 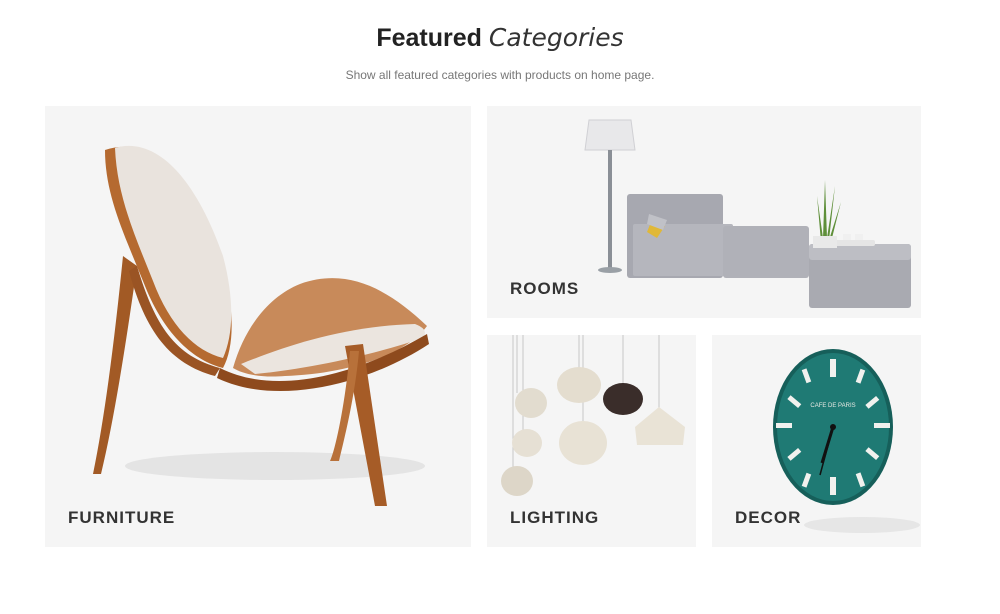 What do you see at coordinates (556, 37) in the screenshot?
I see `section-title-light: Categories` at bounding box center [556, 37].